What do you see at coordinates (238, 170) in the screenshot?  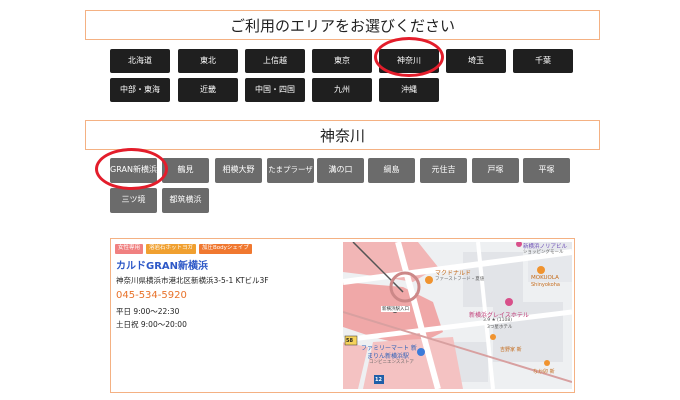 I see `store-button-sagami-ono: 相模大野` at bounding box center [238, 170].